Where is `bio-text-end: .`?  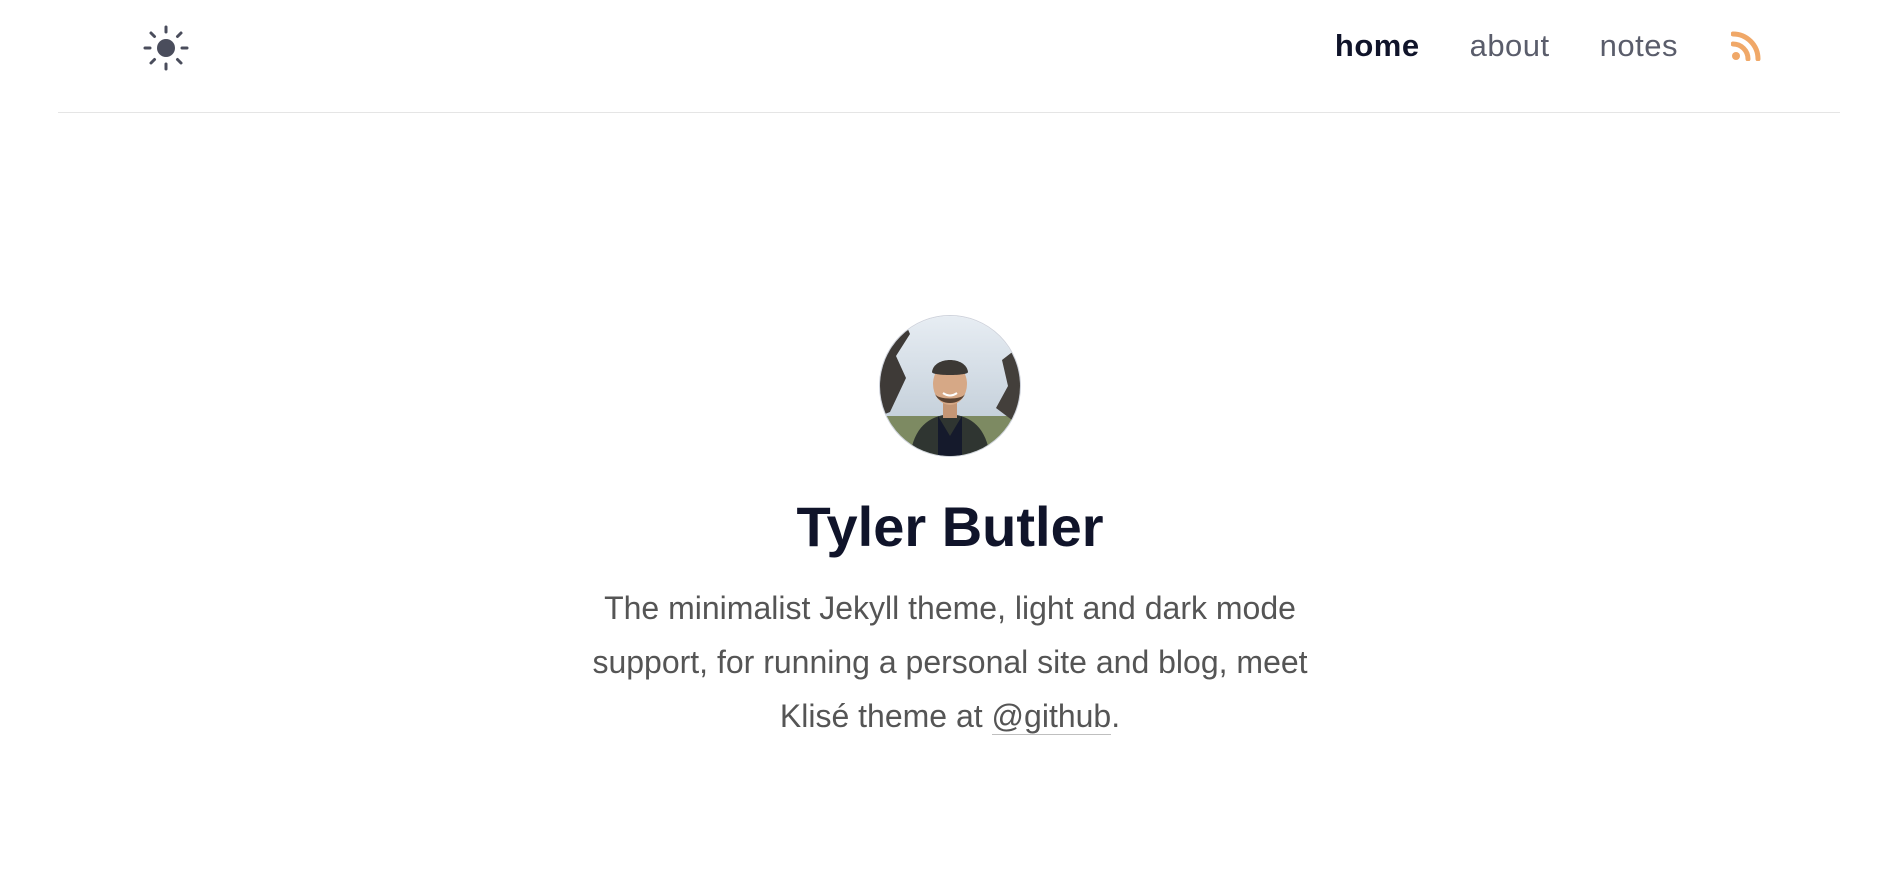 bio-text-end: . is located at coordinates (1116, 716).